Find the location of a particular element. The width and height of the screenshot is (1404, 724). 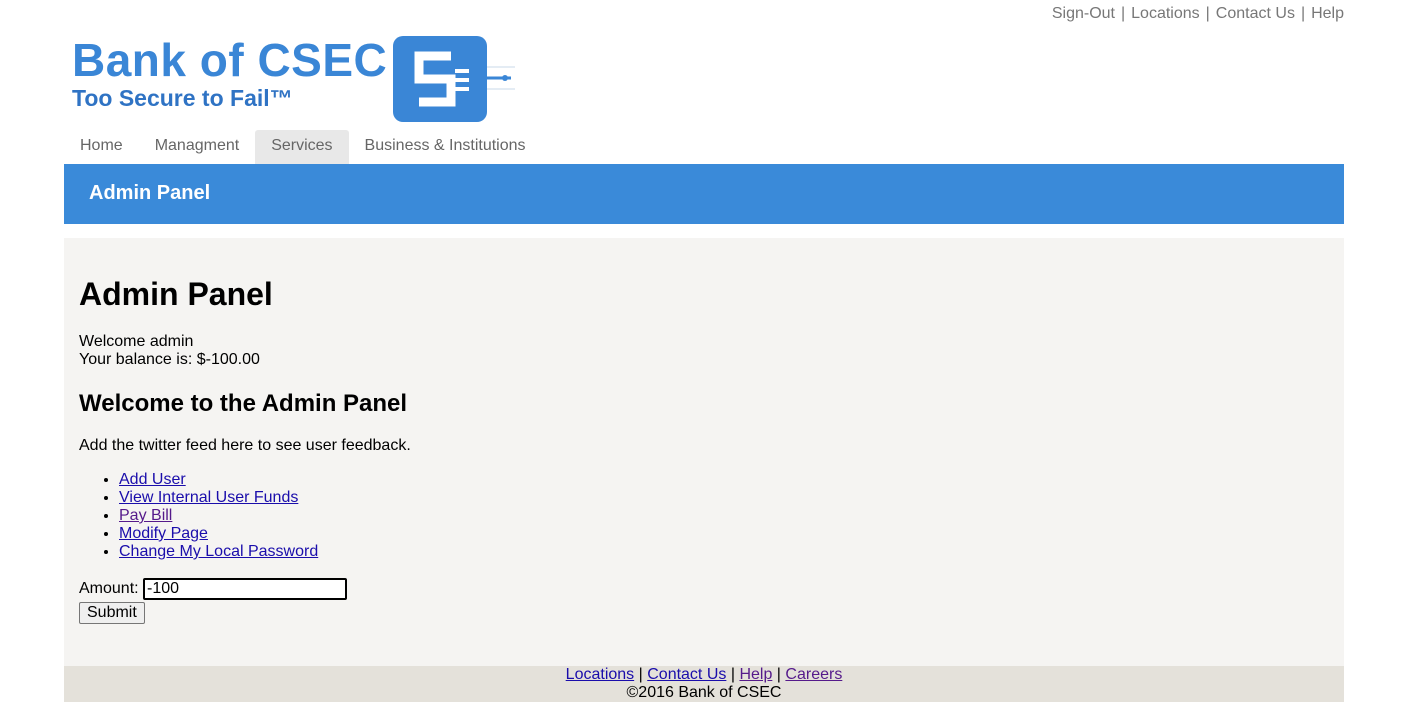

copyright-text: ©2016 Bank of CSEC is located at coordinates (704, 692).